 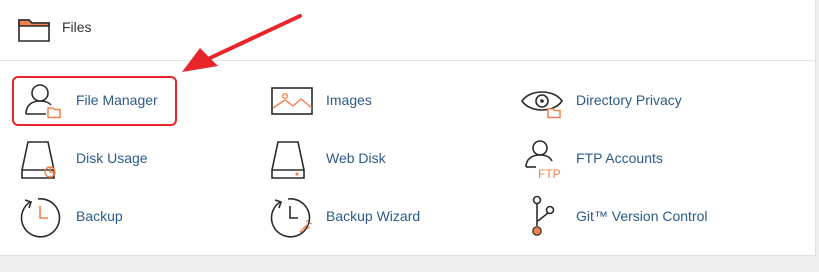 I want to click on ftp-accounts-icon: FTP, so click(x=544, y=159).